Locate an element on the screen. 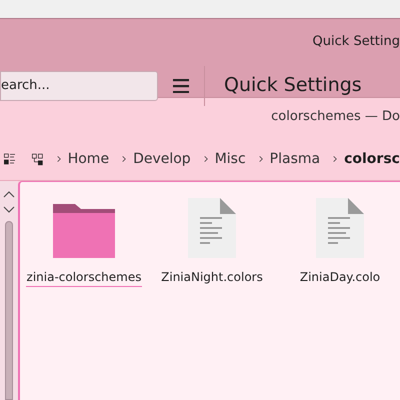 The width and height of the screenshot is (400, 400). breadcrumb: Home is located at coordinates (89, 159).